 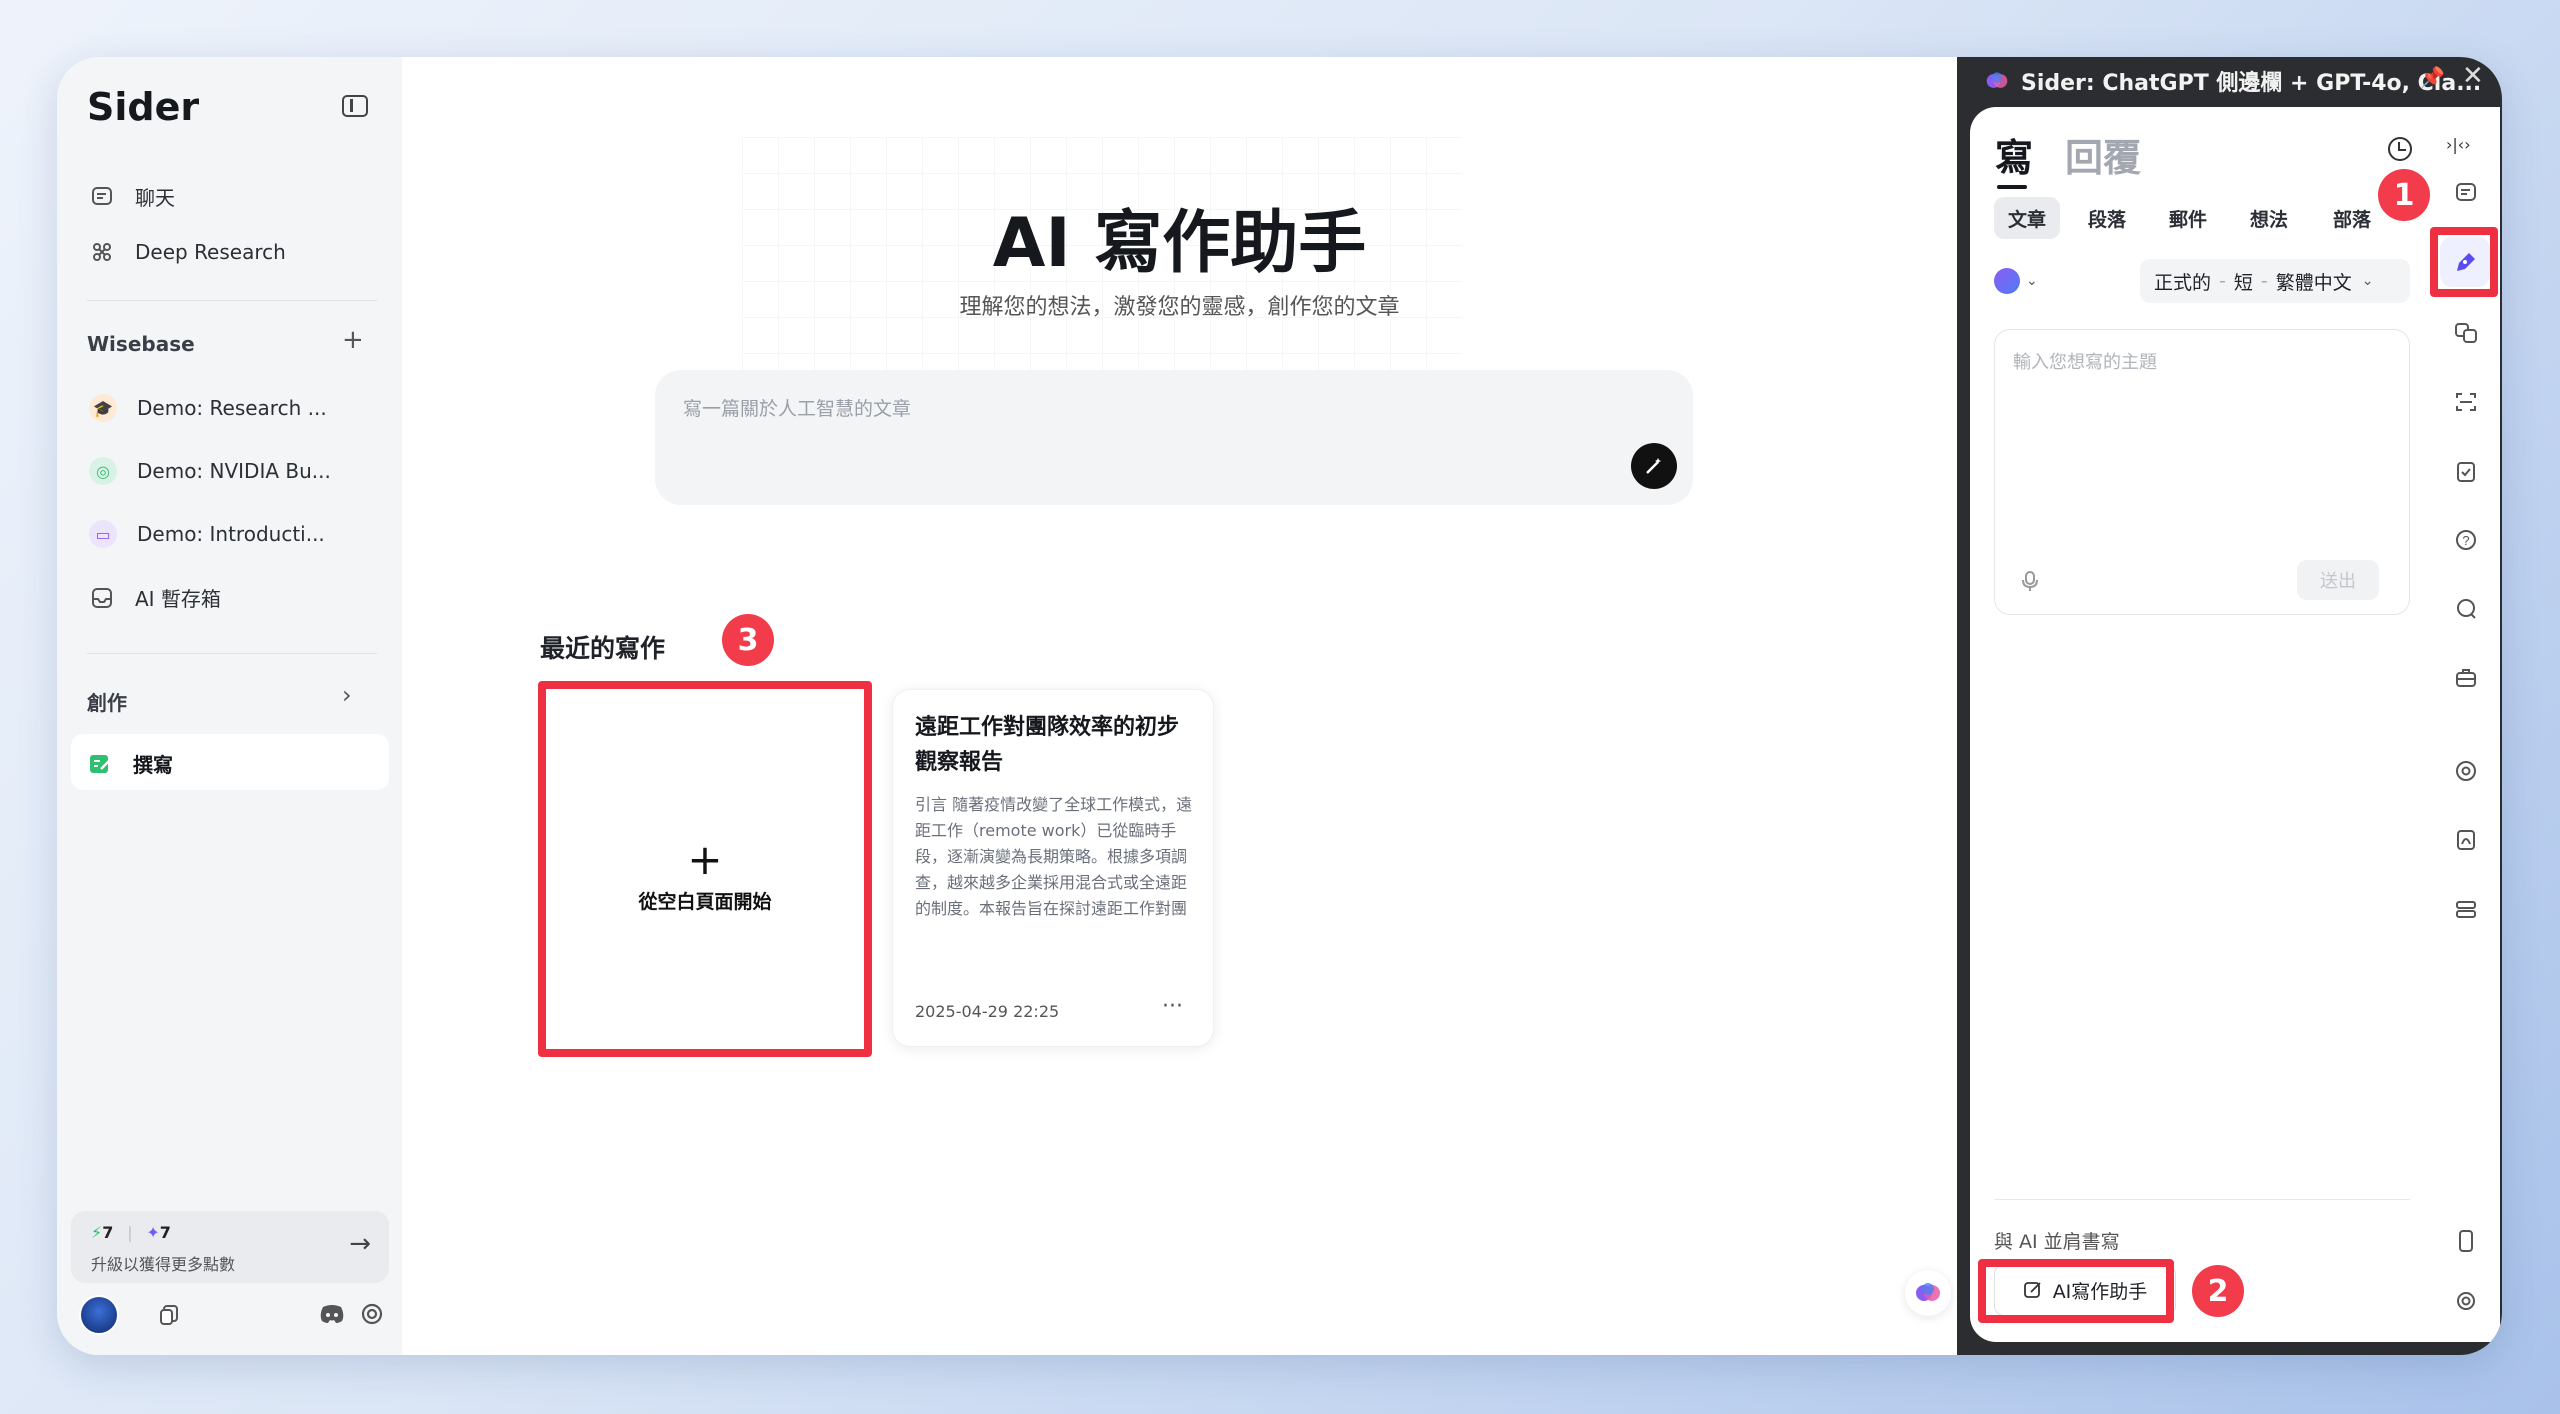 What do you see at coordinates (360, 1244) in the screenshot?
I see `arrow-right-icon: →` at bounding box center [360, 1244].